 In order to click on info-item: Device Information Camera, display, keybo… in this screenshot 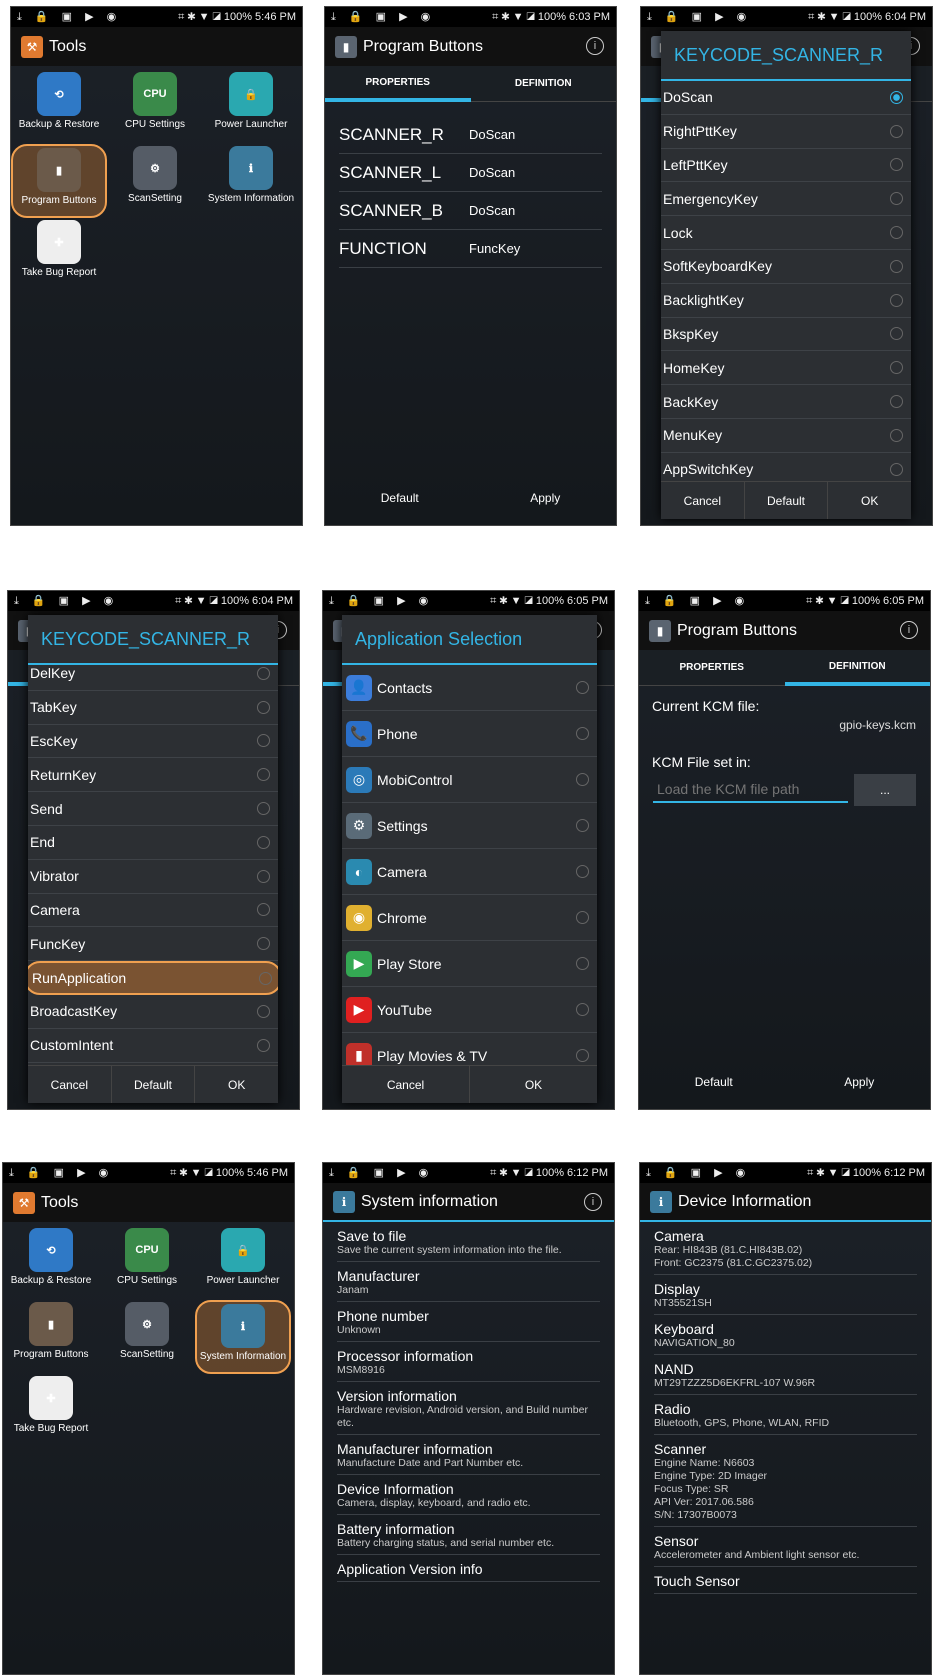, I will do `click(468, 1495)`.